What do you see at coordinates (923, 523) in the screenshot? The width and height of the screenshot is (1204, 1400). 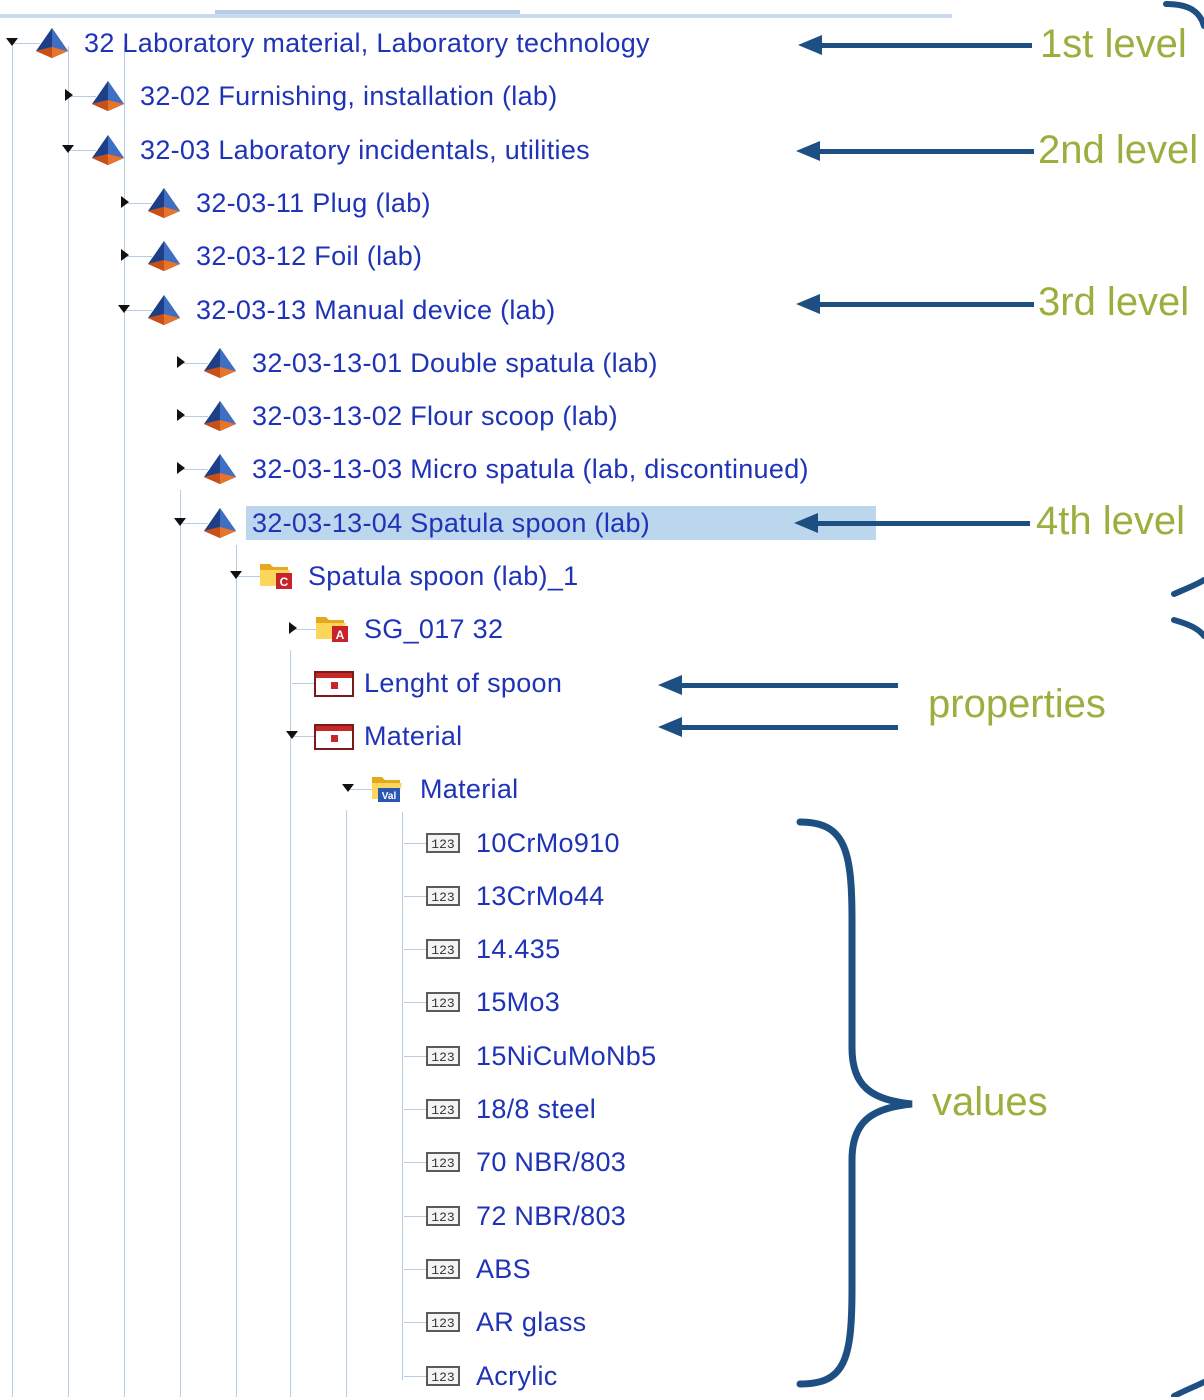 I see `arrow-4th-level-line` at bounding box center [923, 523].